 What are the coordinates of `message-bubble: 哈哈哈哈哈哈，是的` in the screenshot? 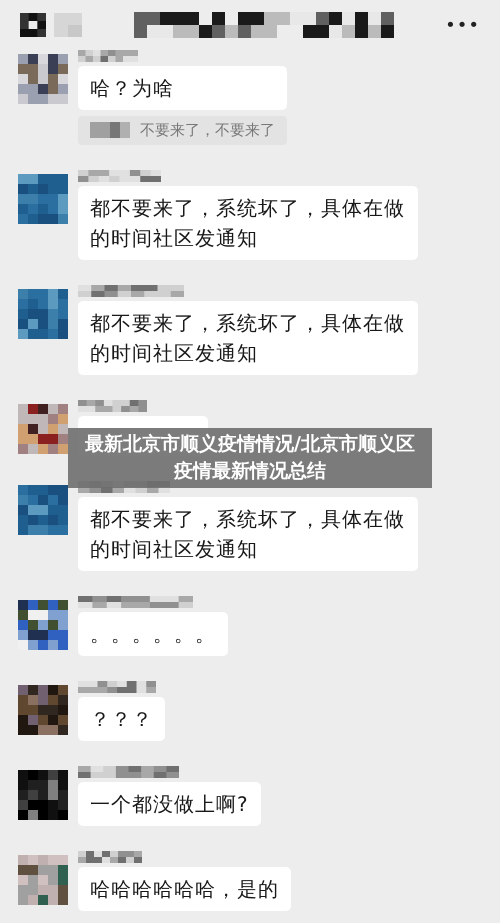 It's located at (184, 889).